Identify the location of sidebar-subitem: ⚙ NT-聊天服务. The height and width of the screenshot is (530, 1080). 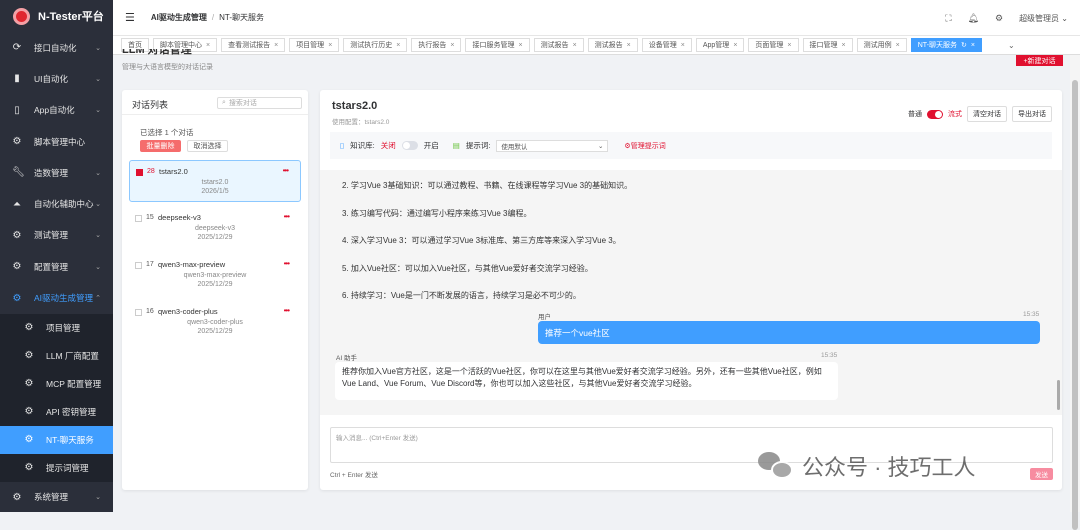
(56, 439).